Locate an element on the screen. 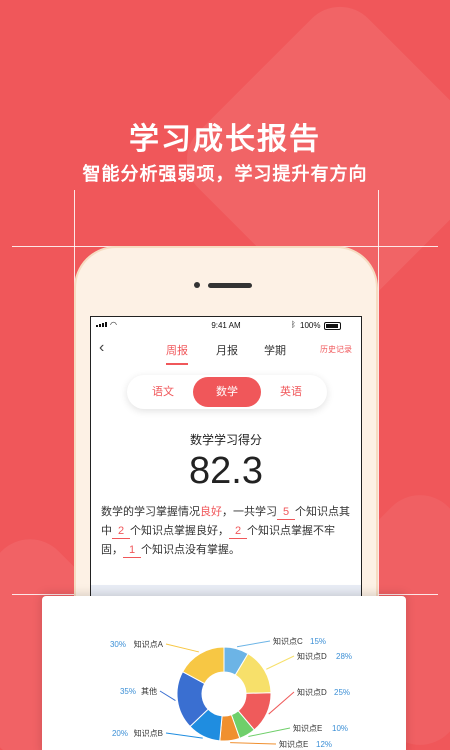 The width and height of the screenshot is (450, 750). summary-text-2: ，一共学习 is located at coordinates (249, 512).